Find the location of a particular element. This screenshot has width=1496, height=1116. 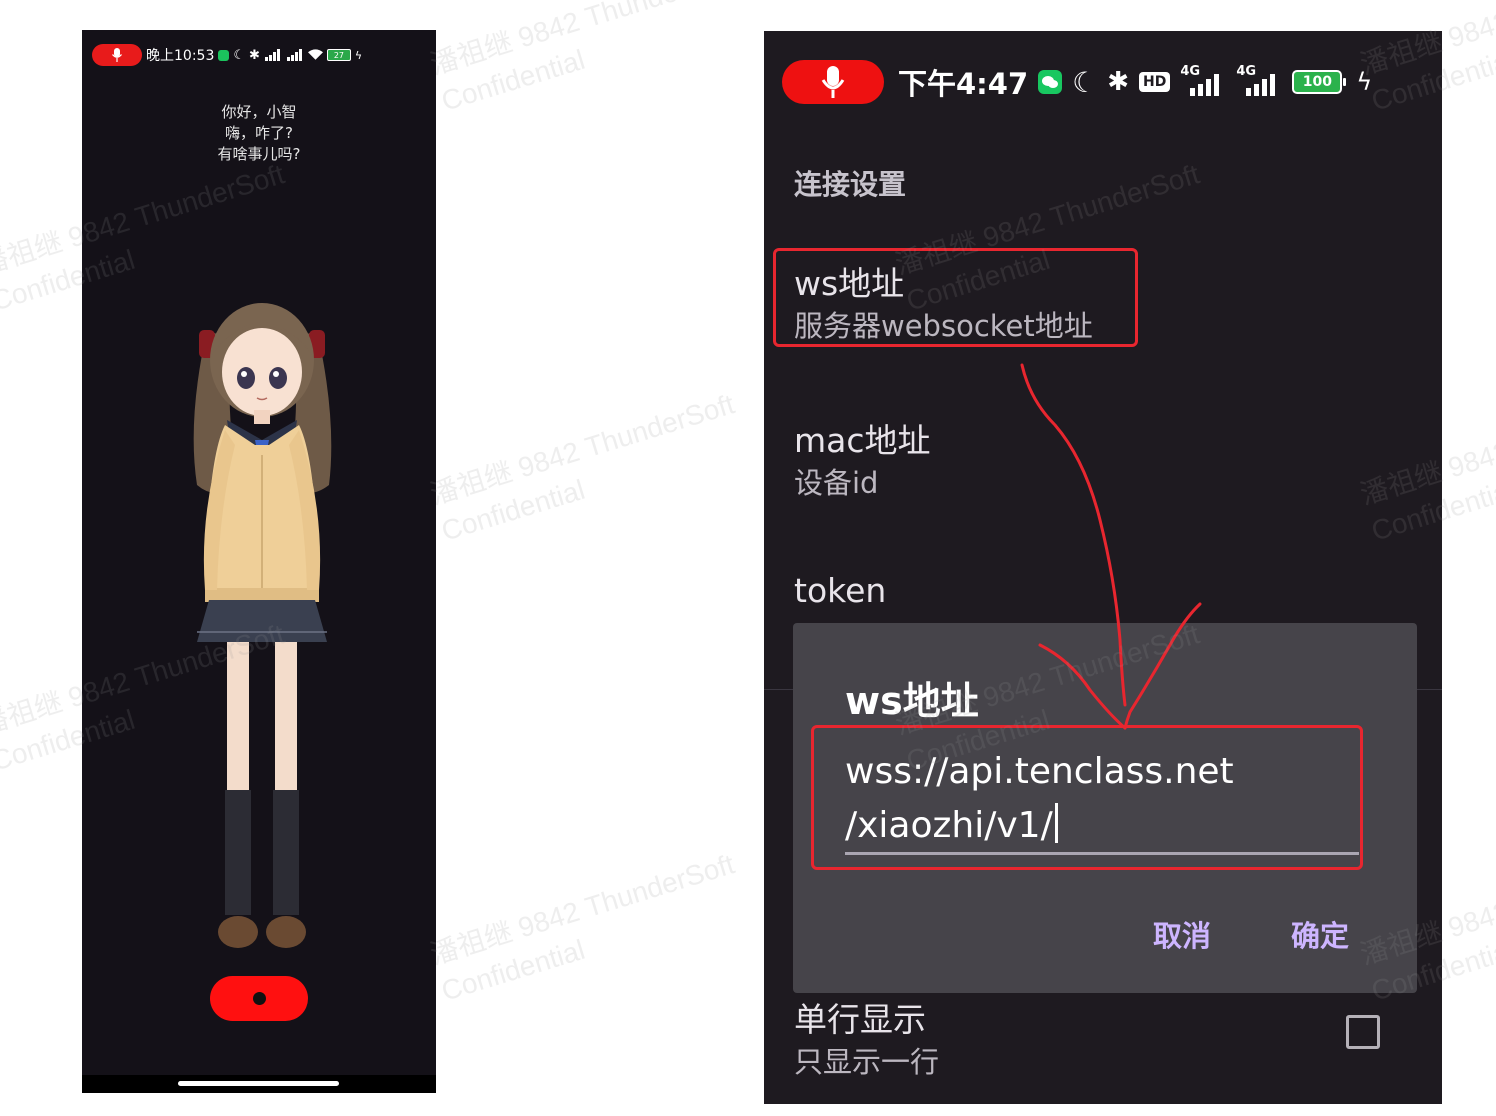

hd-voice-badge: HD is located at coordinates (1155, 82).